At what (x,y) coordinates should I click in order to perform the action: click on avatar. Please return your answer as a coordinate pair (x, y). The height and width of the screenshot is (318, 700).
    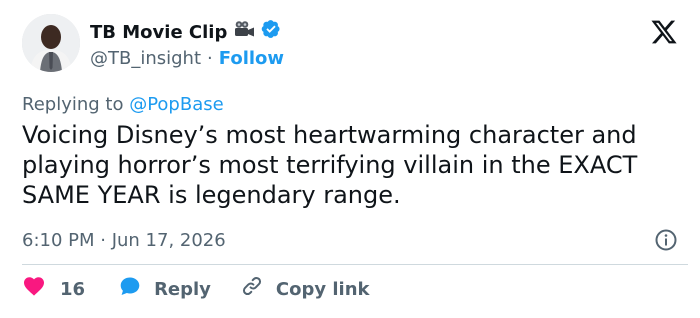
    Looking at the image, I should click on (51, 43).